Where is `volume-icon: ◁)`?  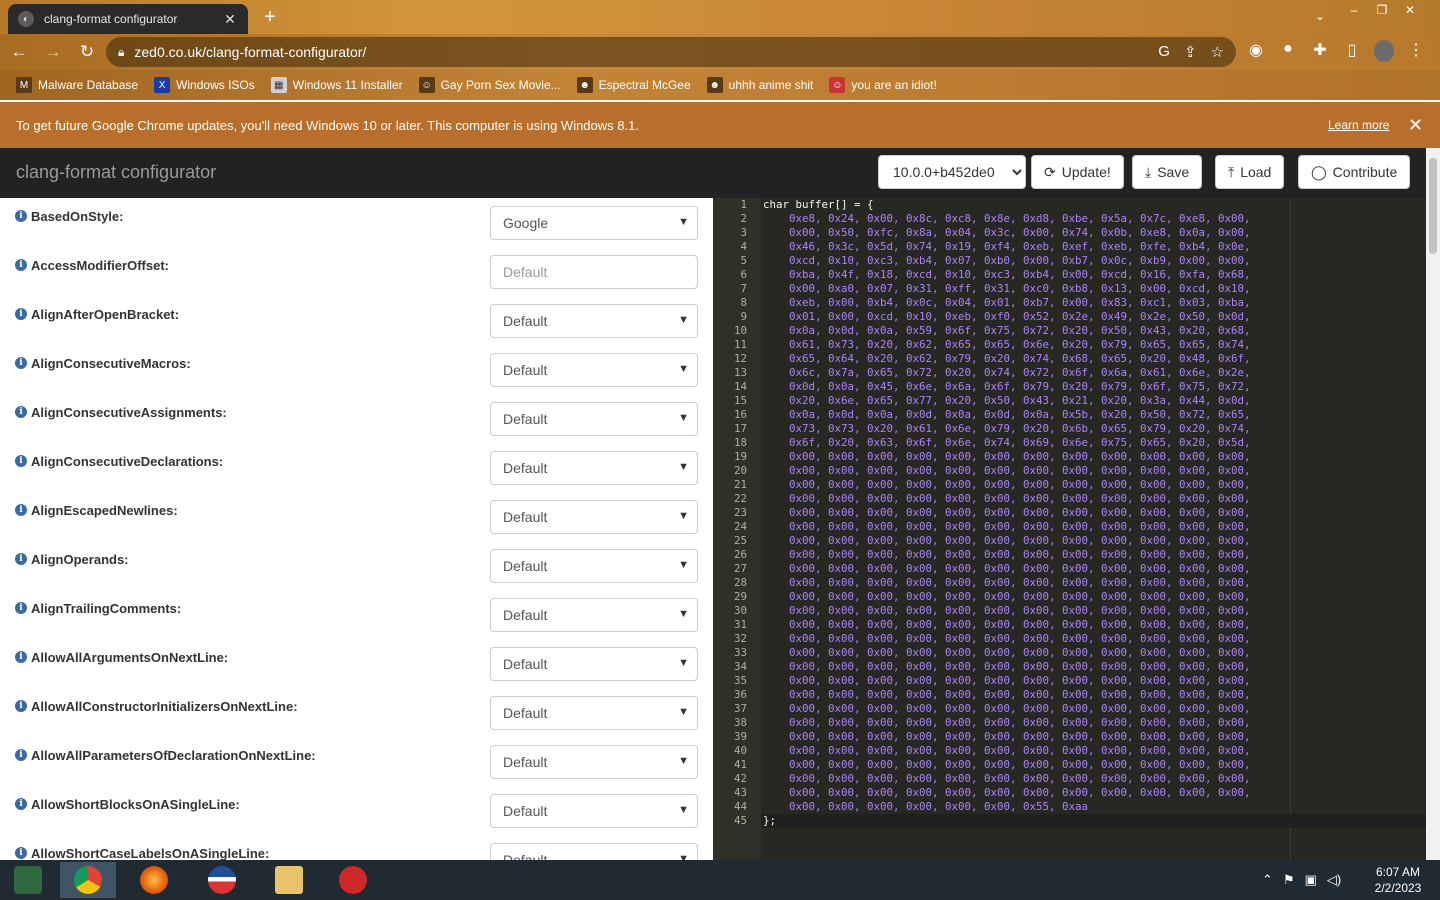
volume-icon: ◁) is located at coordinates (1334, 880).